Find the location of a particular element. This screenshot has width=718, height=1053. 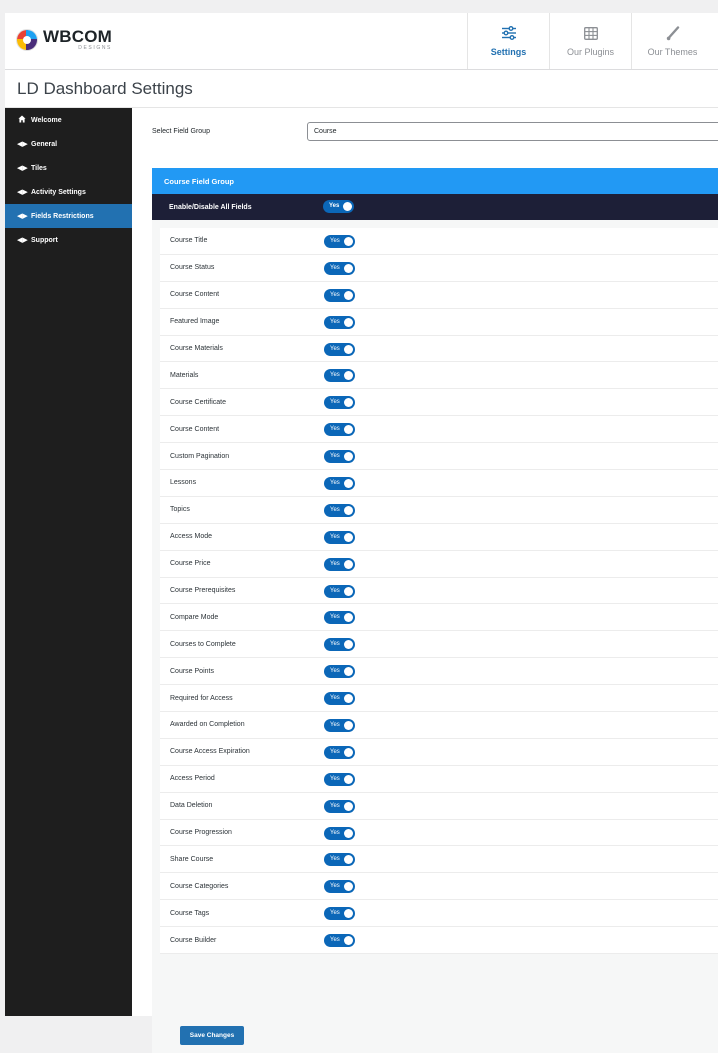

save-changes-button: Save Changes is located at coordinates (212, 1035).